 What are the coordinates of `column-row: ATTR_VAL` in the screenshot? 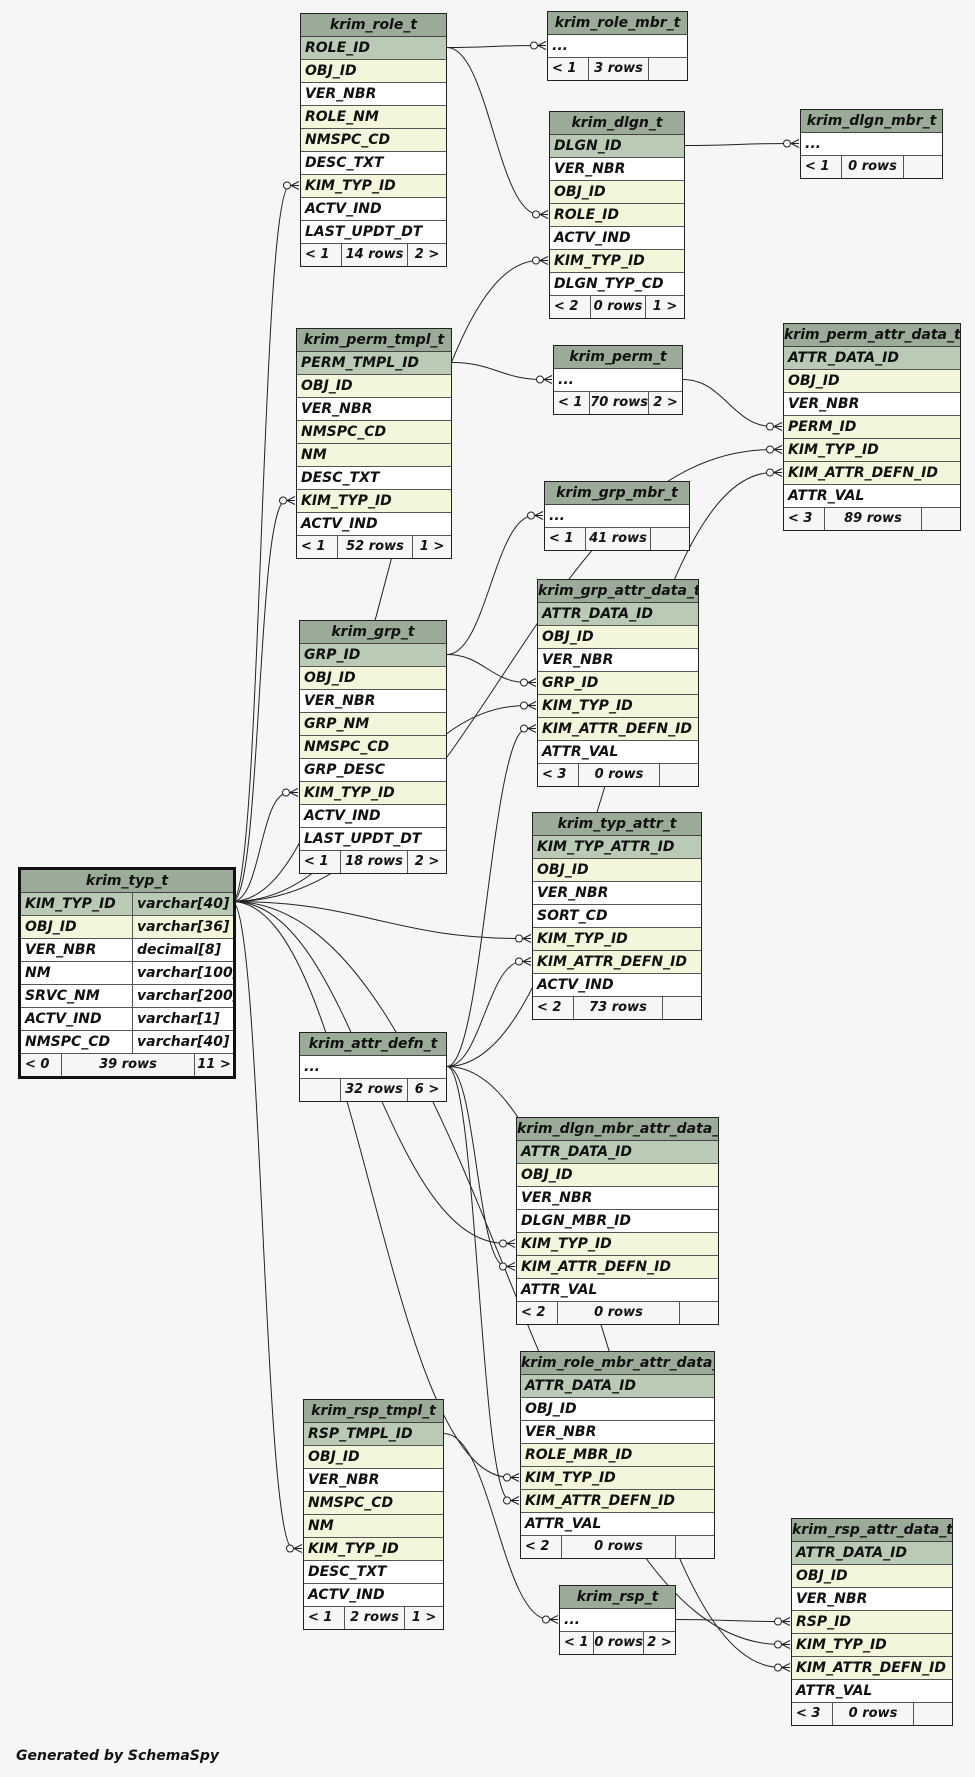 It's located at (872, 496).